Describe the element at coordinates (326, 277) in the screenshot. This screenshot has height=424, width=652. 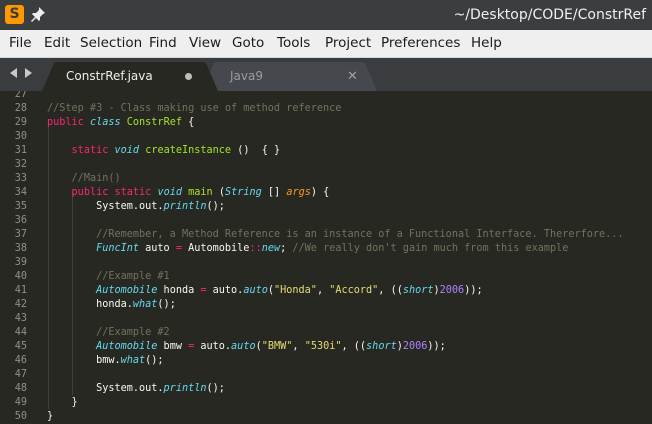
I see `code-line: 40 //Example #1` at that location.